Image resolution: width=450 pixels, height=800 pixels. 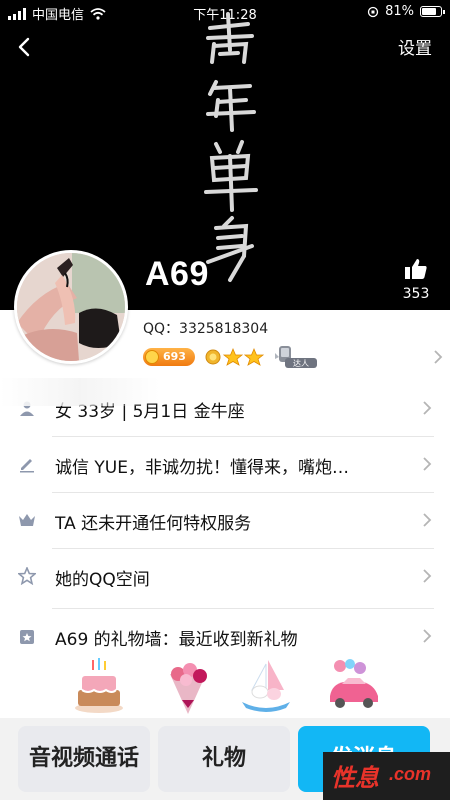 What do you see at coordinates (225, 578) in the screenshot?
I see `qzone-row: 她的QQ空间` at bounding box center [225, 578].